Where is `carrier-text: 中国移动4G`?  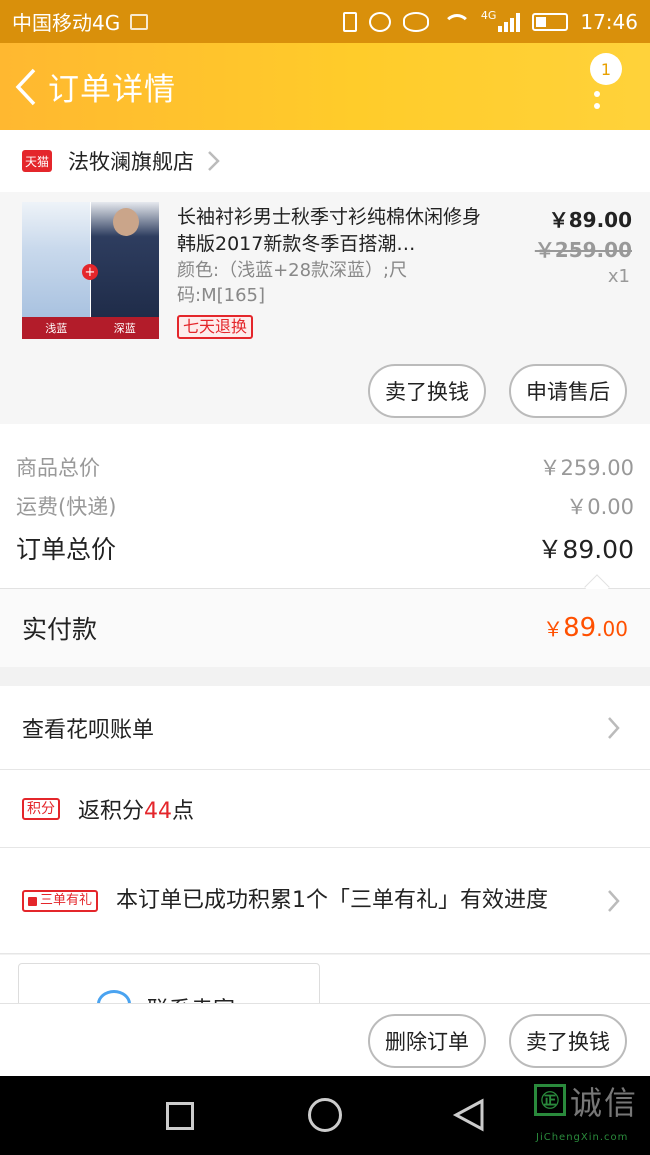 carrier-text: 中国移动4G is located at coordinates (66, 23).